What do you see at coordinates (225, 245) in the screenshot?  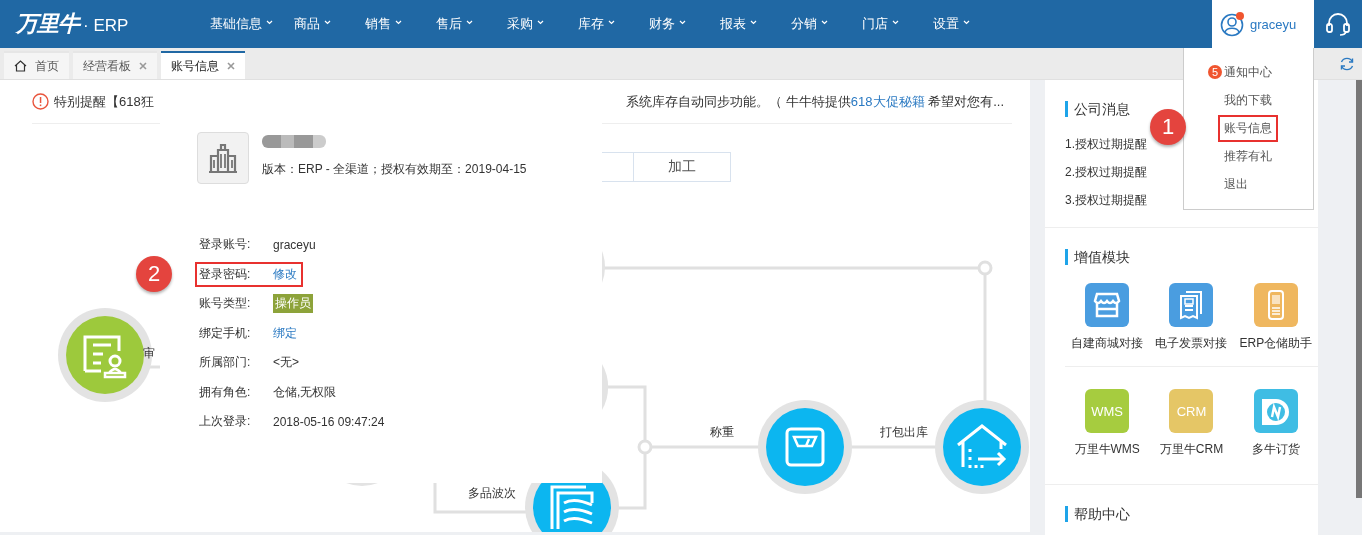 I see `field-label: 登录账号:` at bounding box center [225, 245].